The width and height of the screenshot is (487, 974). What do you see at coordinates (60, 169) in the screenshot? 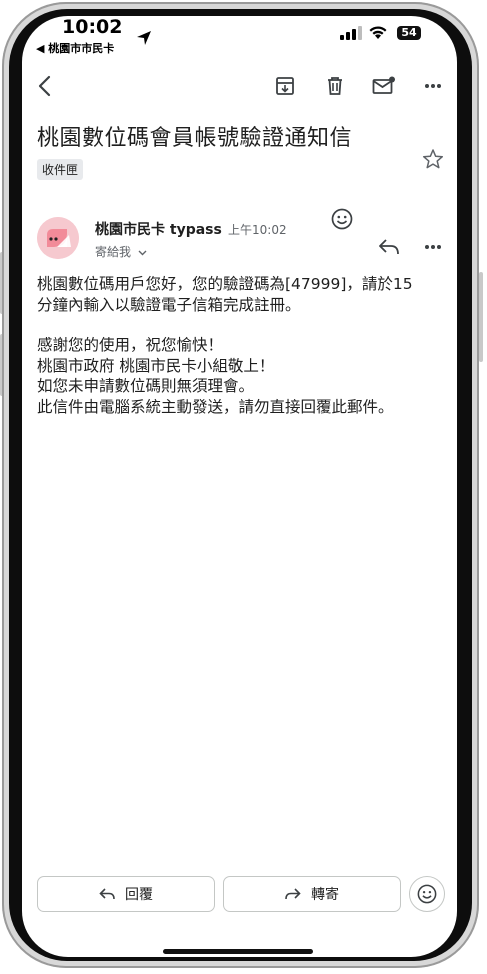
I see `inbox-label-chip: 收件匣` at bounding box center [60, 169].